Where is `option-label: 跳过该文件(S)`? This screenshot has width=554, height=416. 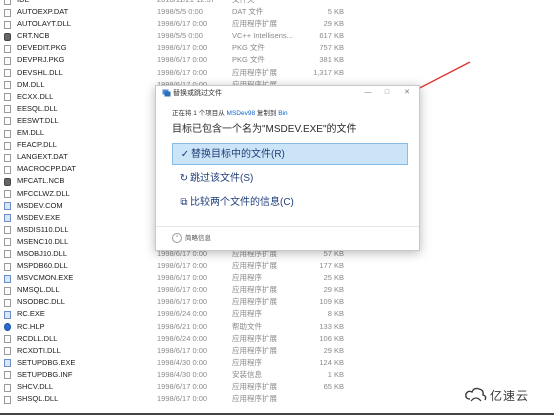
option-label: 跳过该文件(S) is located at coordinates (222, 178).